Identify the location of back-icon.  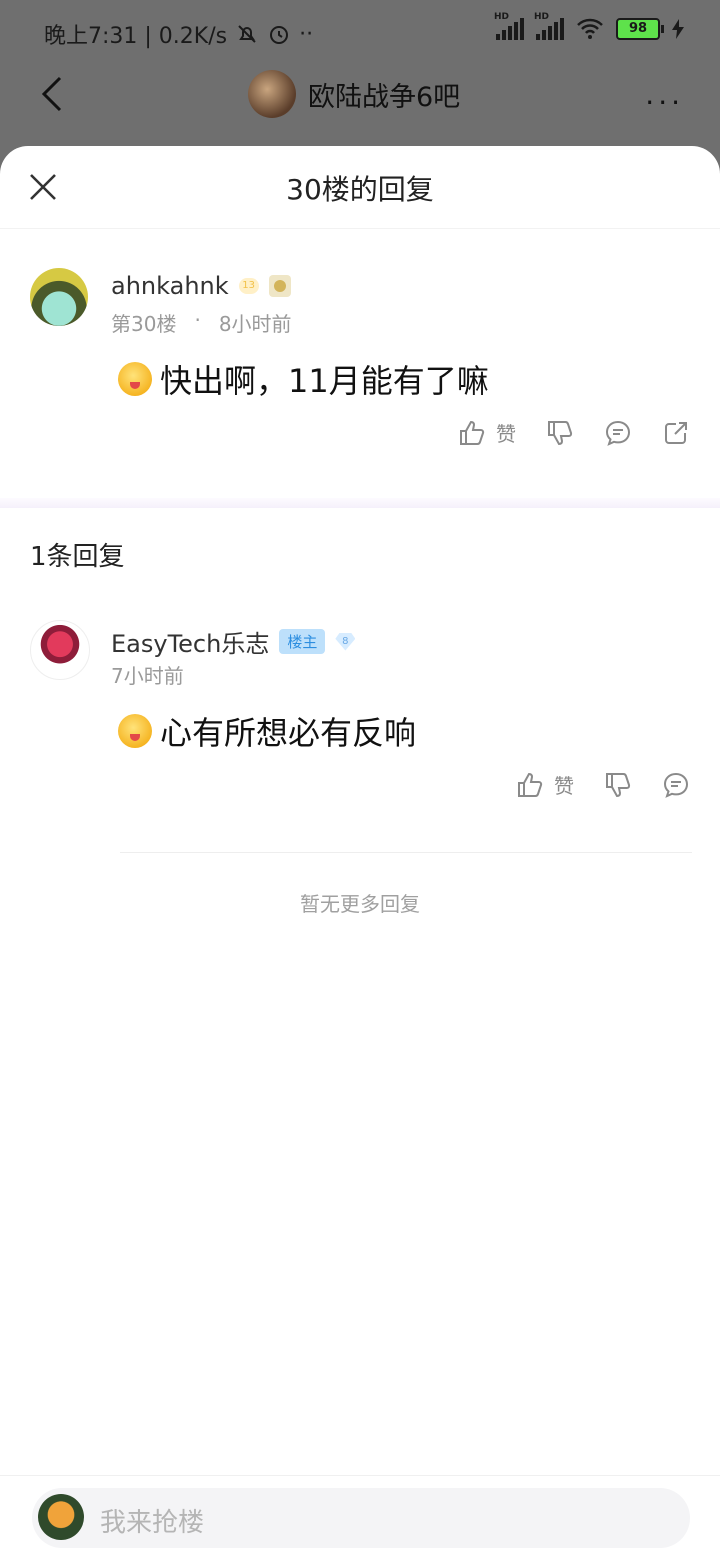
(54, 94).